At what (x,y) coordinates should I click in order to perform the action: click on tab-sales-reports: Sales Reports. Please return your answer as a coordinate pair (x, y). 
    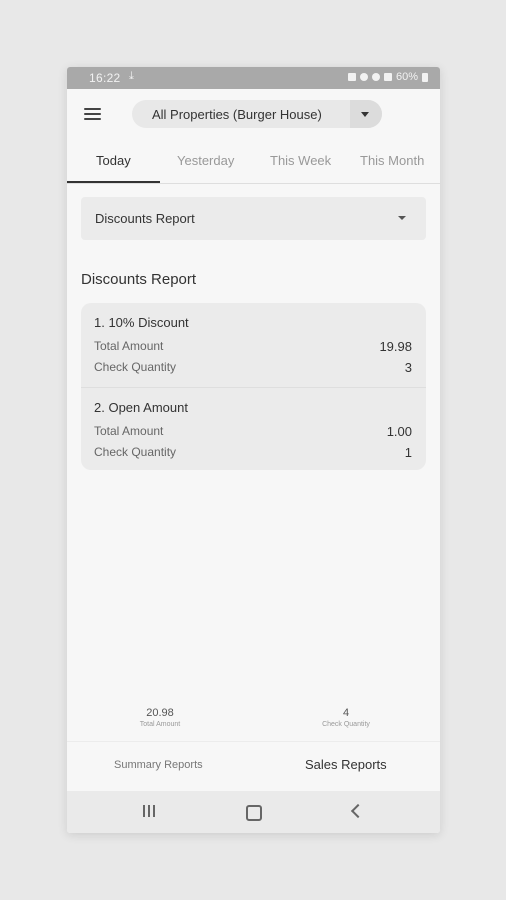
    Looking at the image, I should click on (346, 764).